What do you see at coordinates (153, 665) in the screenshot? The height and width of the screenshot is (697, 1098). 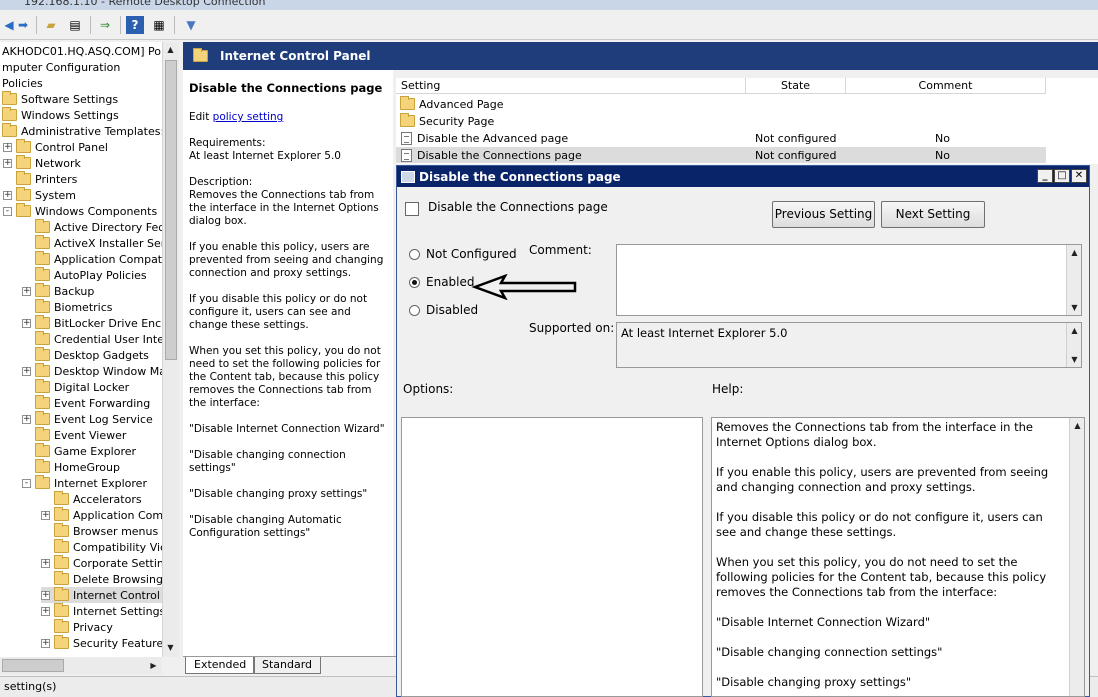 I see `scroll-right-arrow-icon: ▶` at bounding box center [153, 665].